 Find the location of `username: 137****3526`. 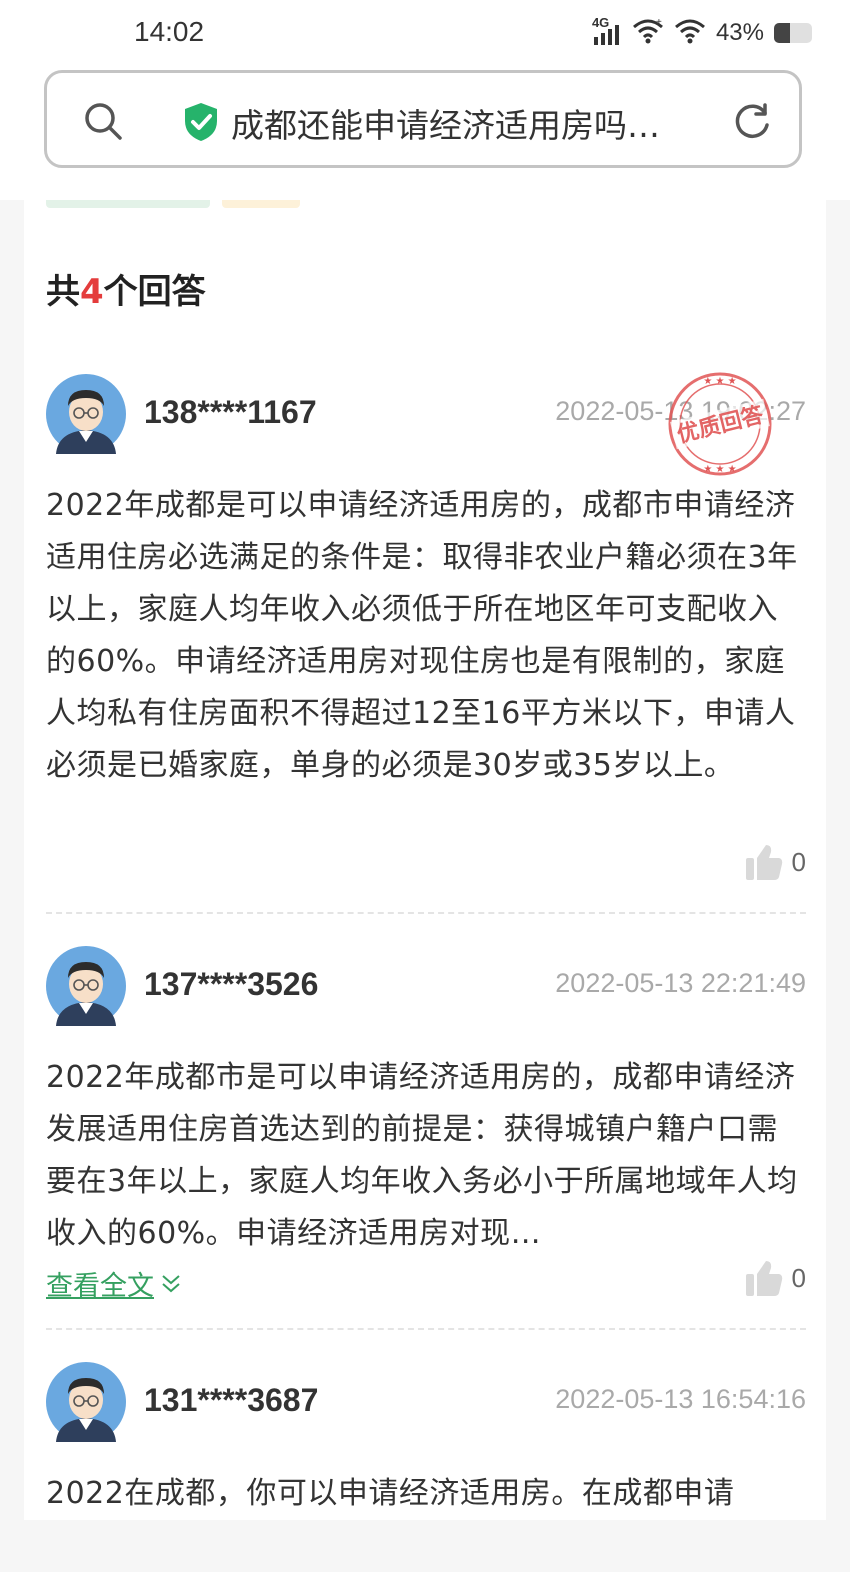

username: 137****3526 is located at coordinates (231, 984).